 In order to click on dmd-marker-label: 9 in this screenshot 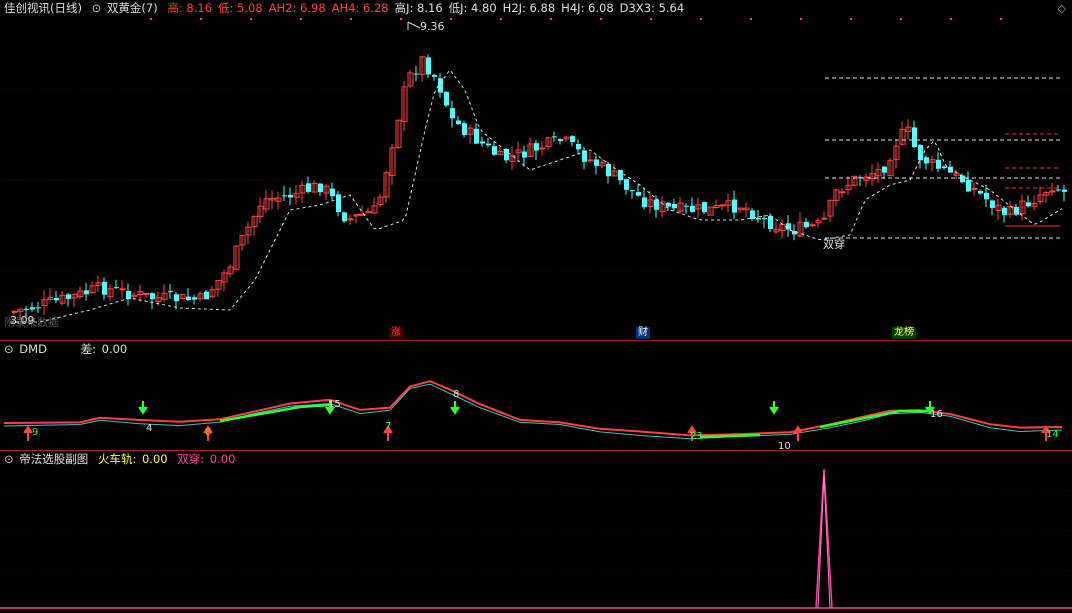, I will do `click(35, 432)`.